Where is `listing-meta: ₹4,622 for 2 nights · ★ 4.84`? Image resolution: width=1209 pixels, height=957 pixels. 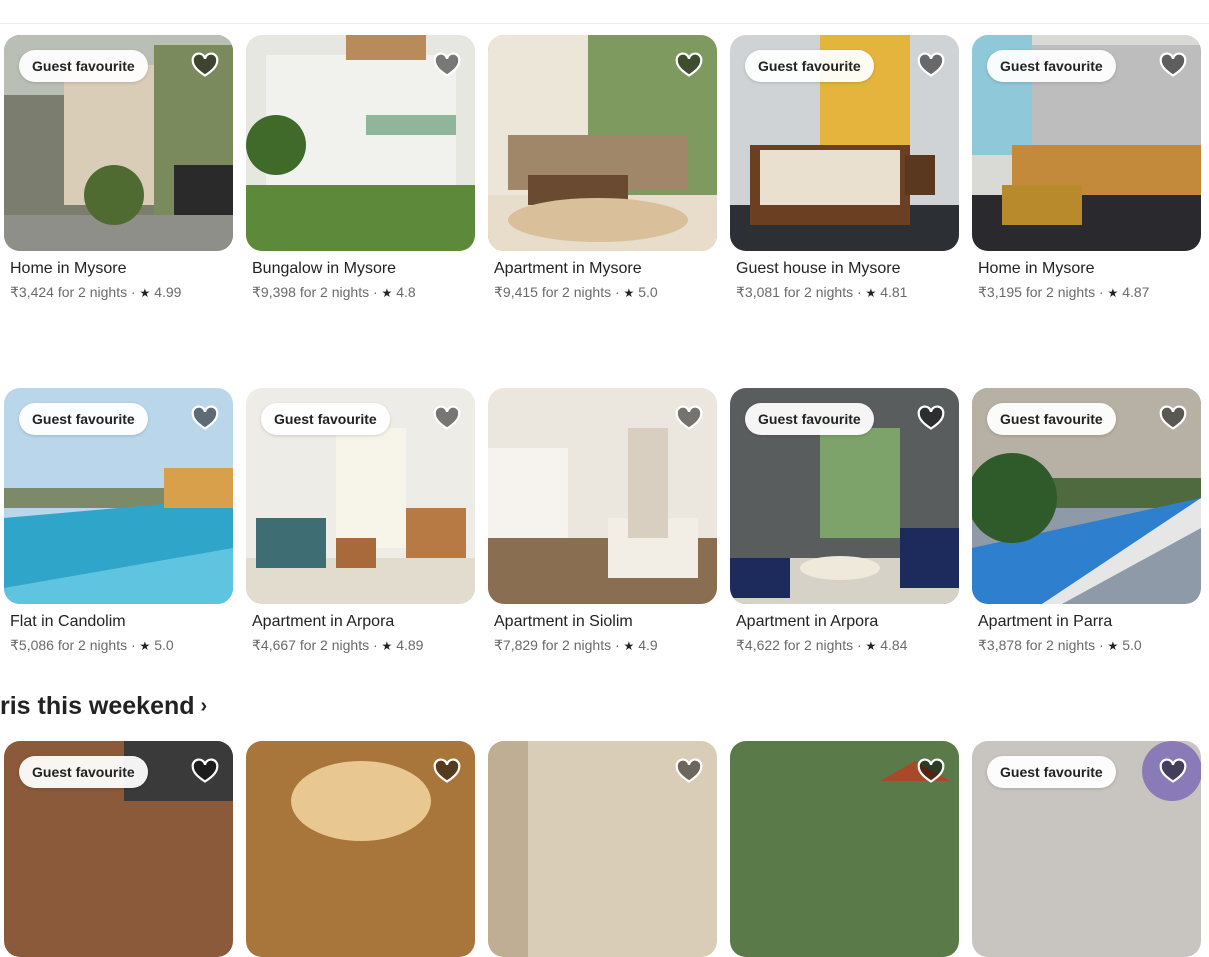 listing-meta: ₹4,622 for 2 nights · ★ 4.84 is located at coordinates (822, 645).